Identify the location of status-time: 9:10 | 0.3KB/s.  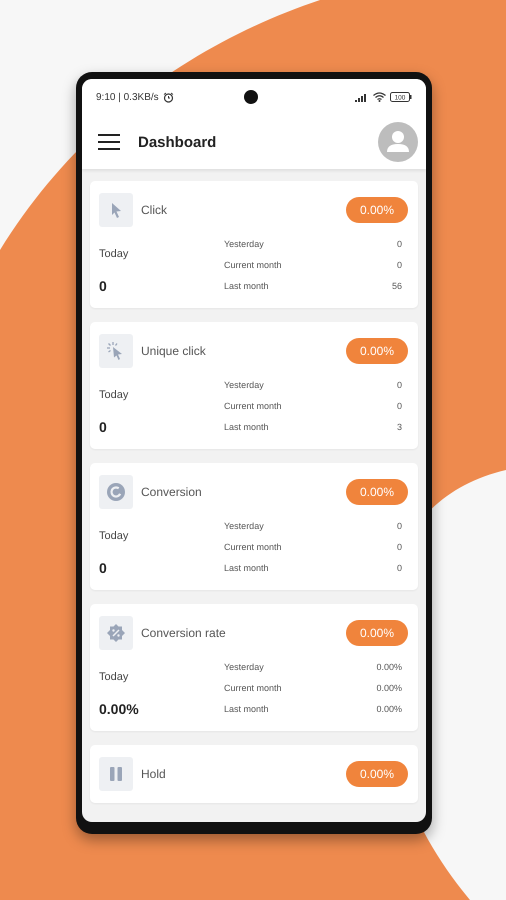
(127, 97).